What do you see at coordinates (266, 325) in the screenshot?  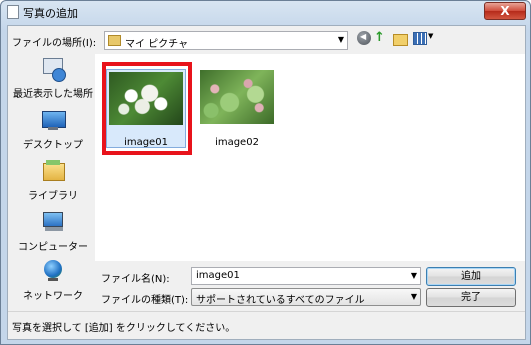 I see `status-bar: 写真を選択して [追加] をクリックしてください。` at bounding box center [266, 325].